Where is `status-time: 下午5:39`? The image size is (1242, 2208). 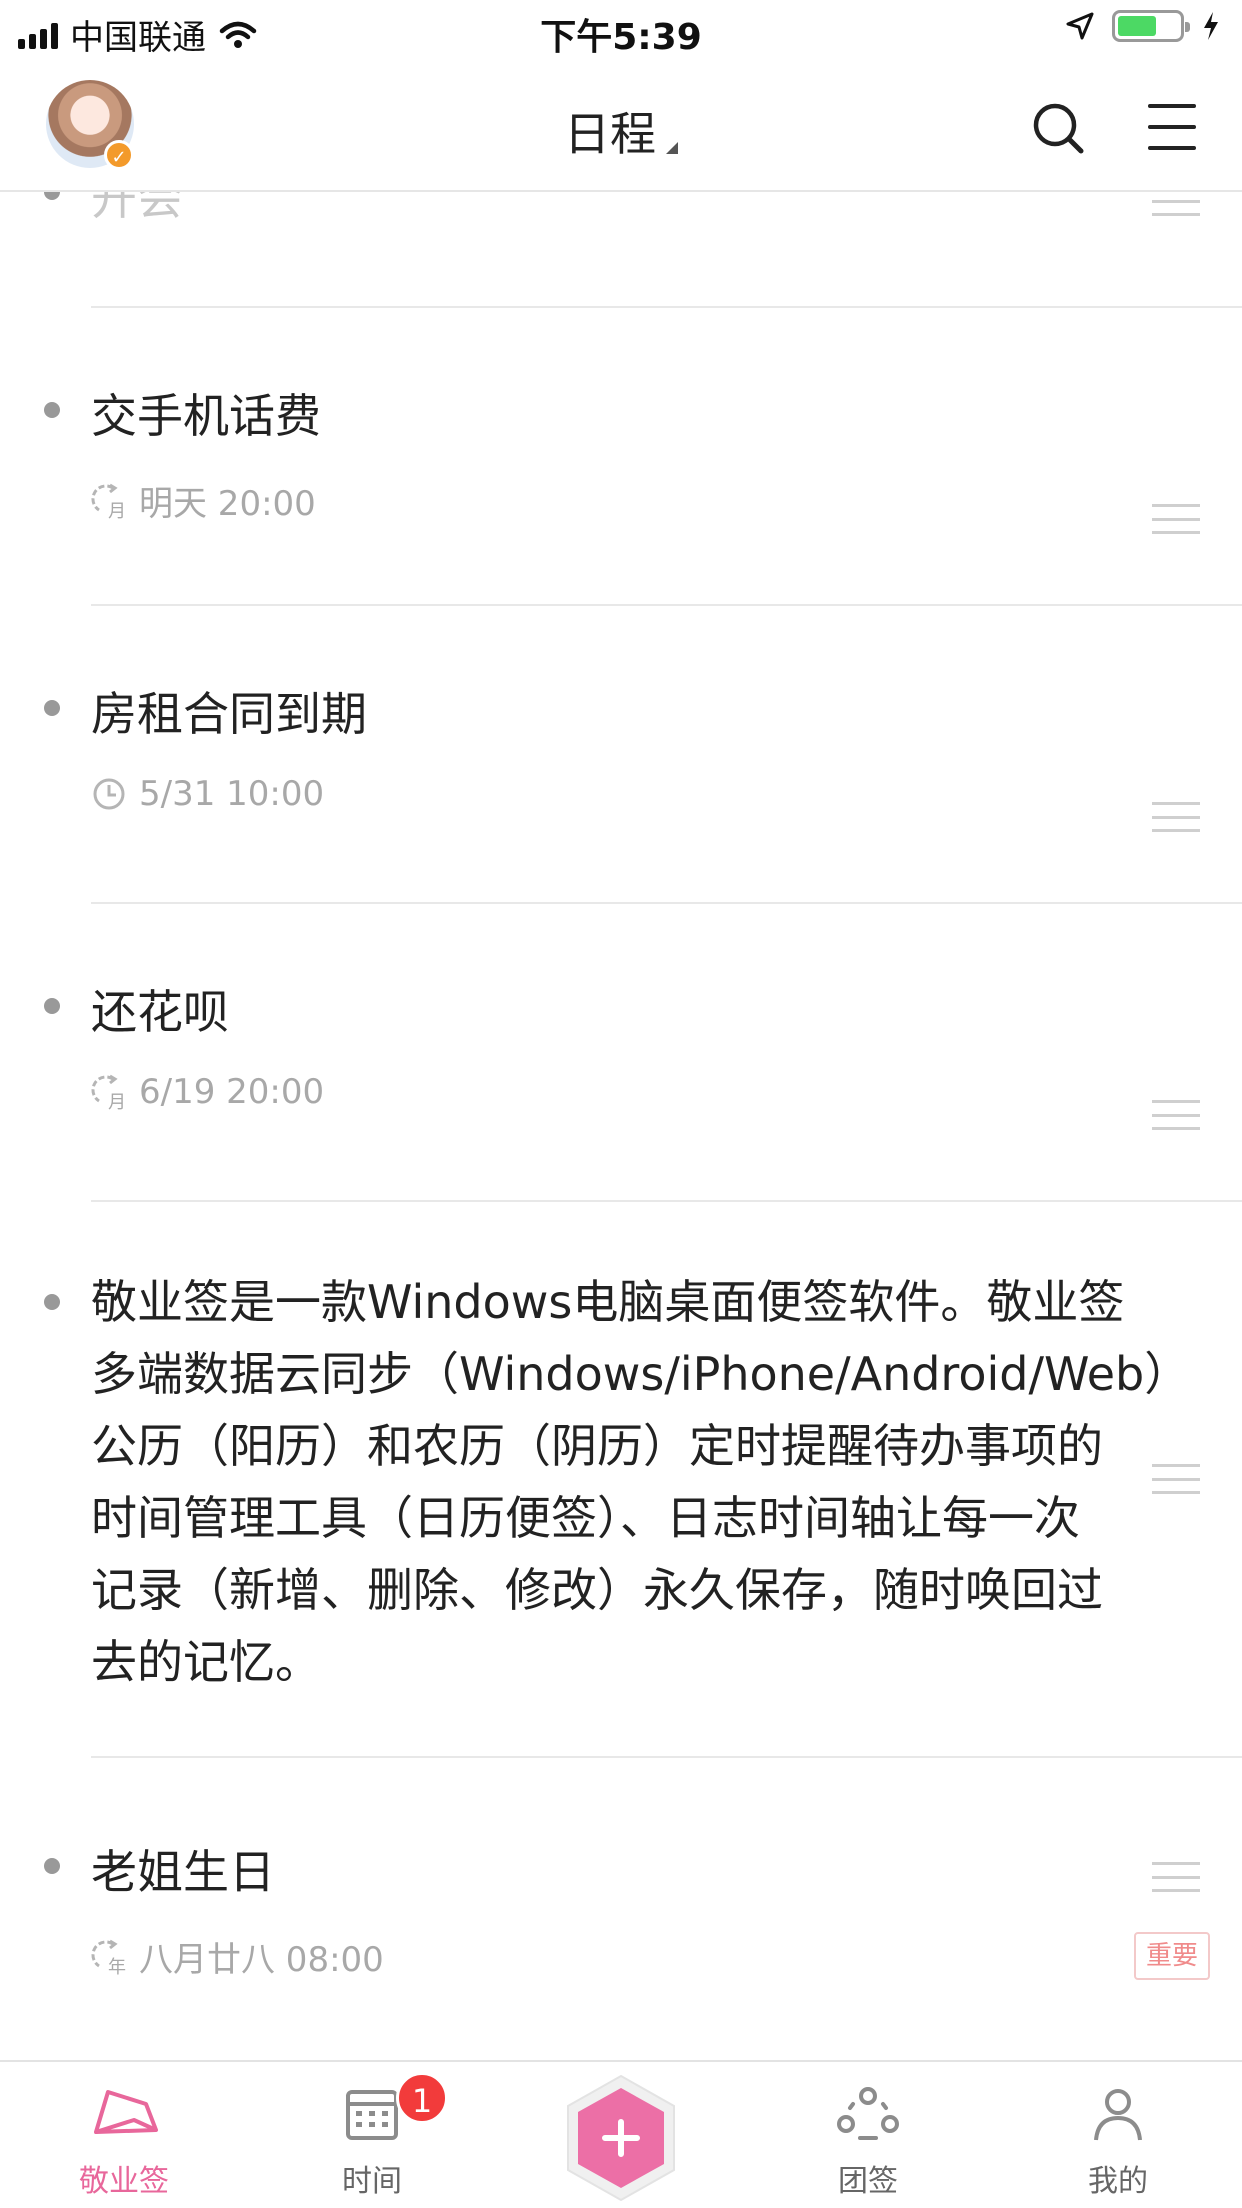 status-time: 下午5:39 is located at coordinates (621, 37).